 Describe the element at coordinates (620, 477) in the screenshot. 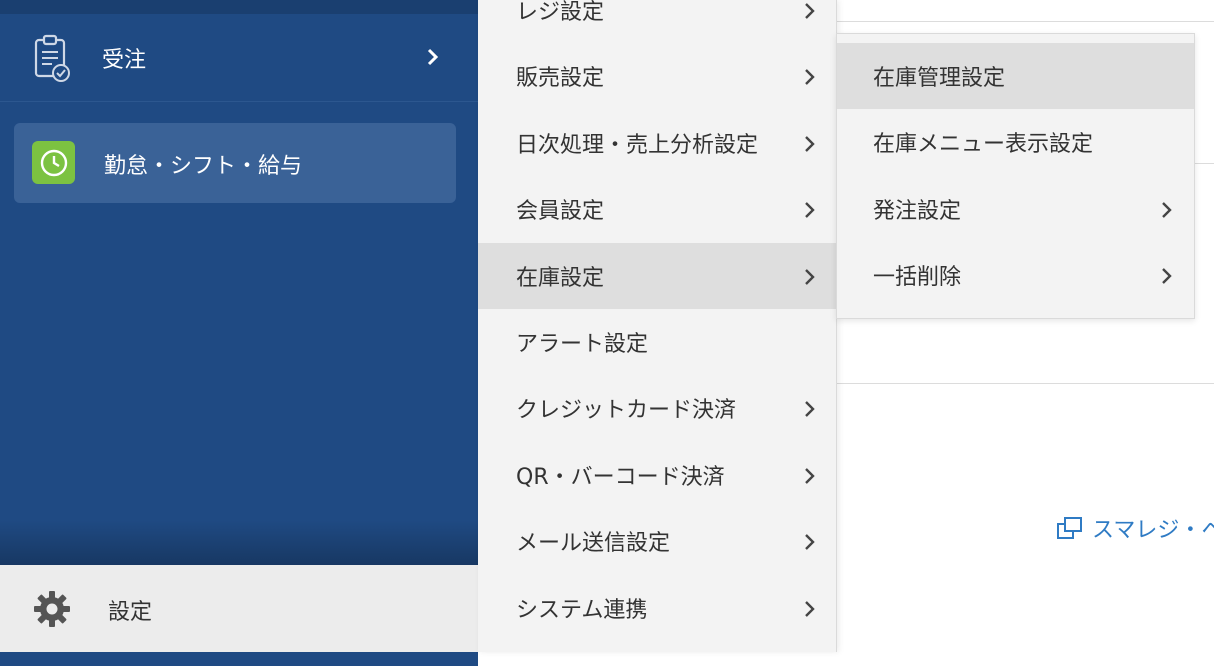

I see `menu1-item-label: QR・バーコード決済` at that location.